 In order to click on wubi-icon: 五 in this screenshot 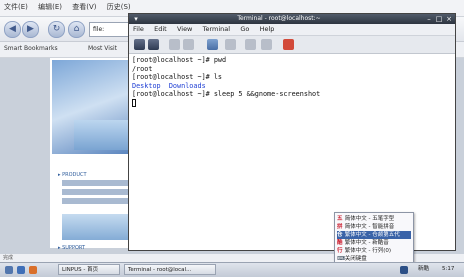, I will do `click(340, 219)`.